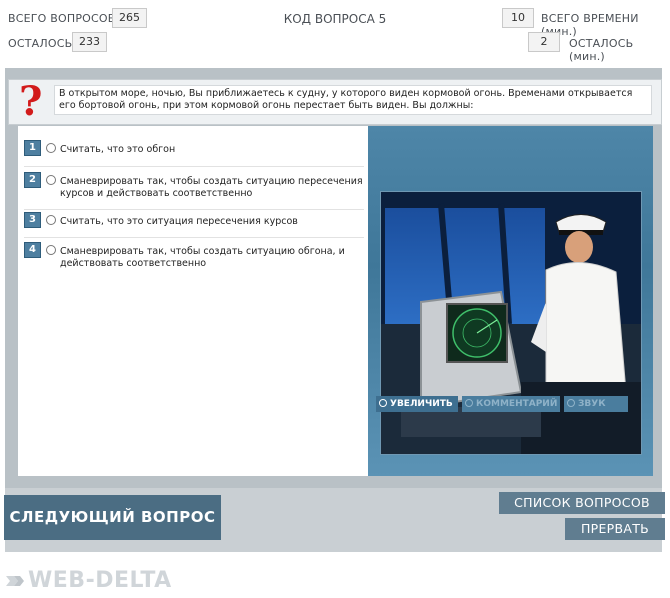  What do you see at coordinates (601, 50) in the screenshot?
I see `time-left-label: ОСТАЛОСЬ (мин.)` at bounding box center [601, 50].